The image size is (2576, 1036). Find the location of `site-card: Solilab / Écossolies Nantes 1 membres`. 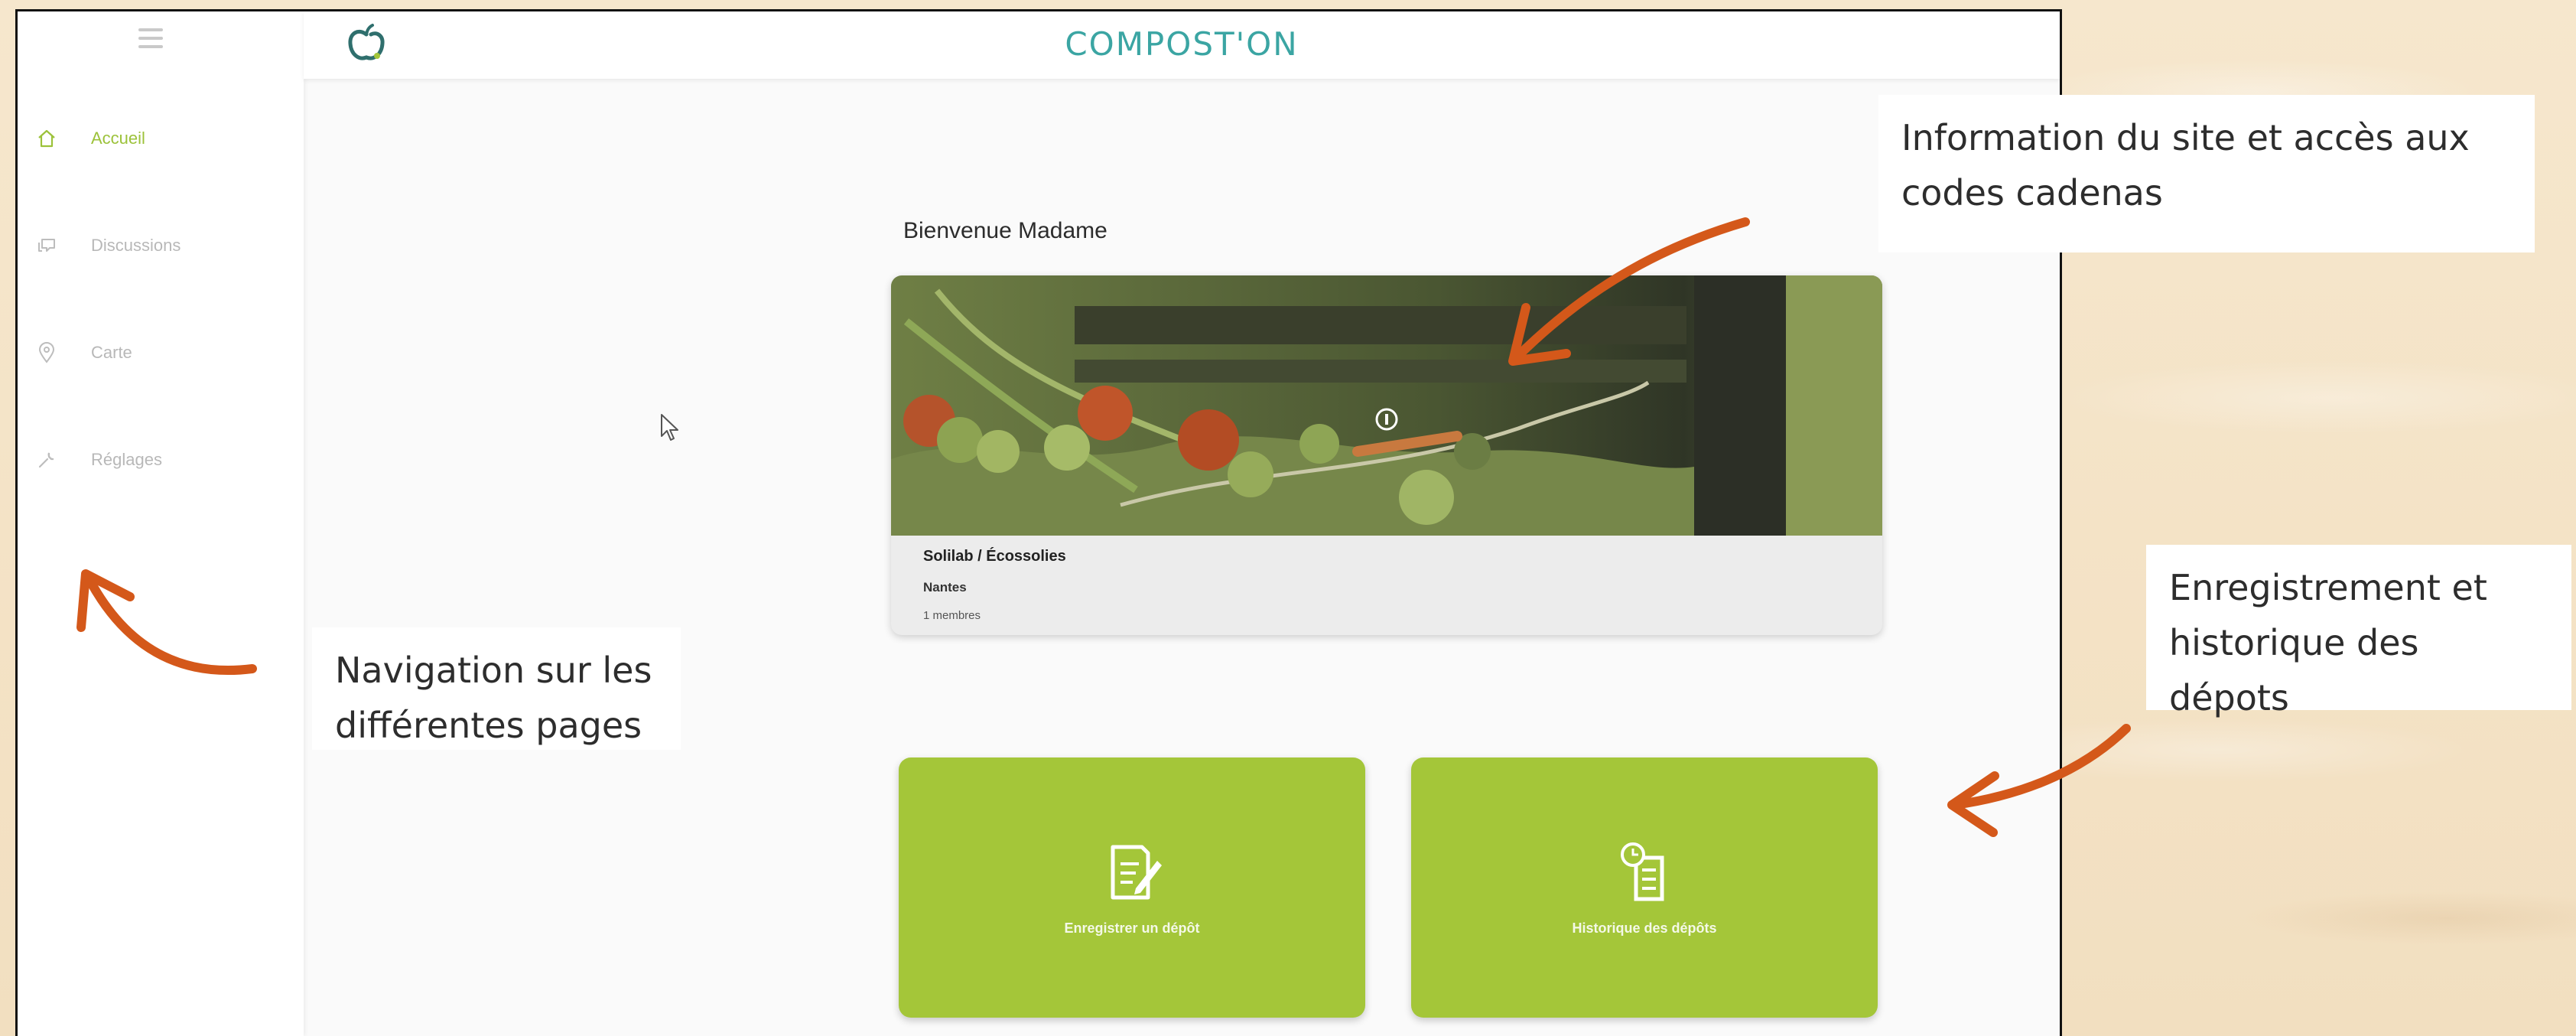

site-card: Solilab / Écossolies Nantes 1 membres is located at coordinates (1386, 455).